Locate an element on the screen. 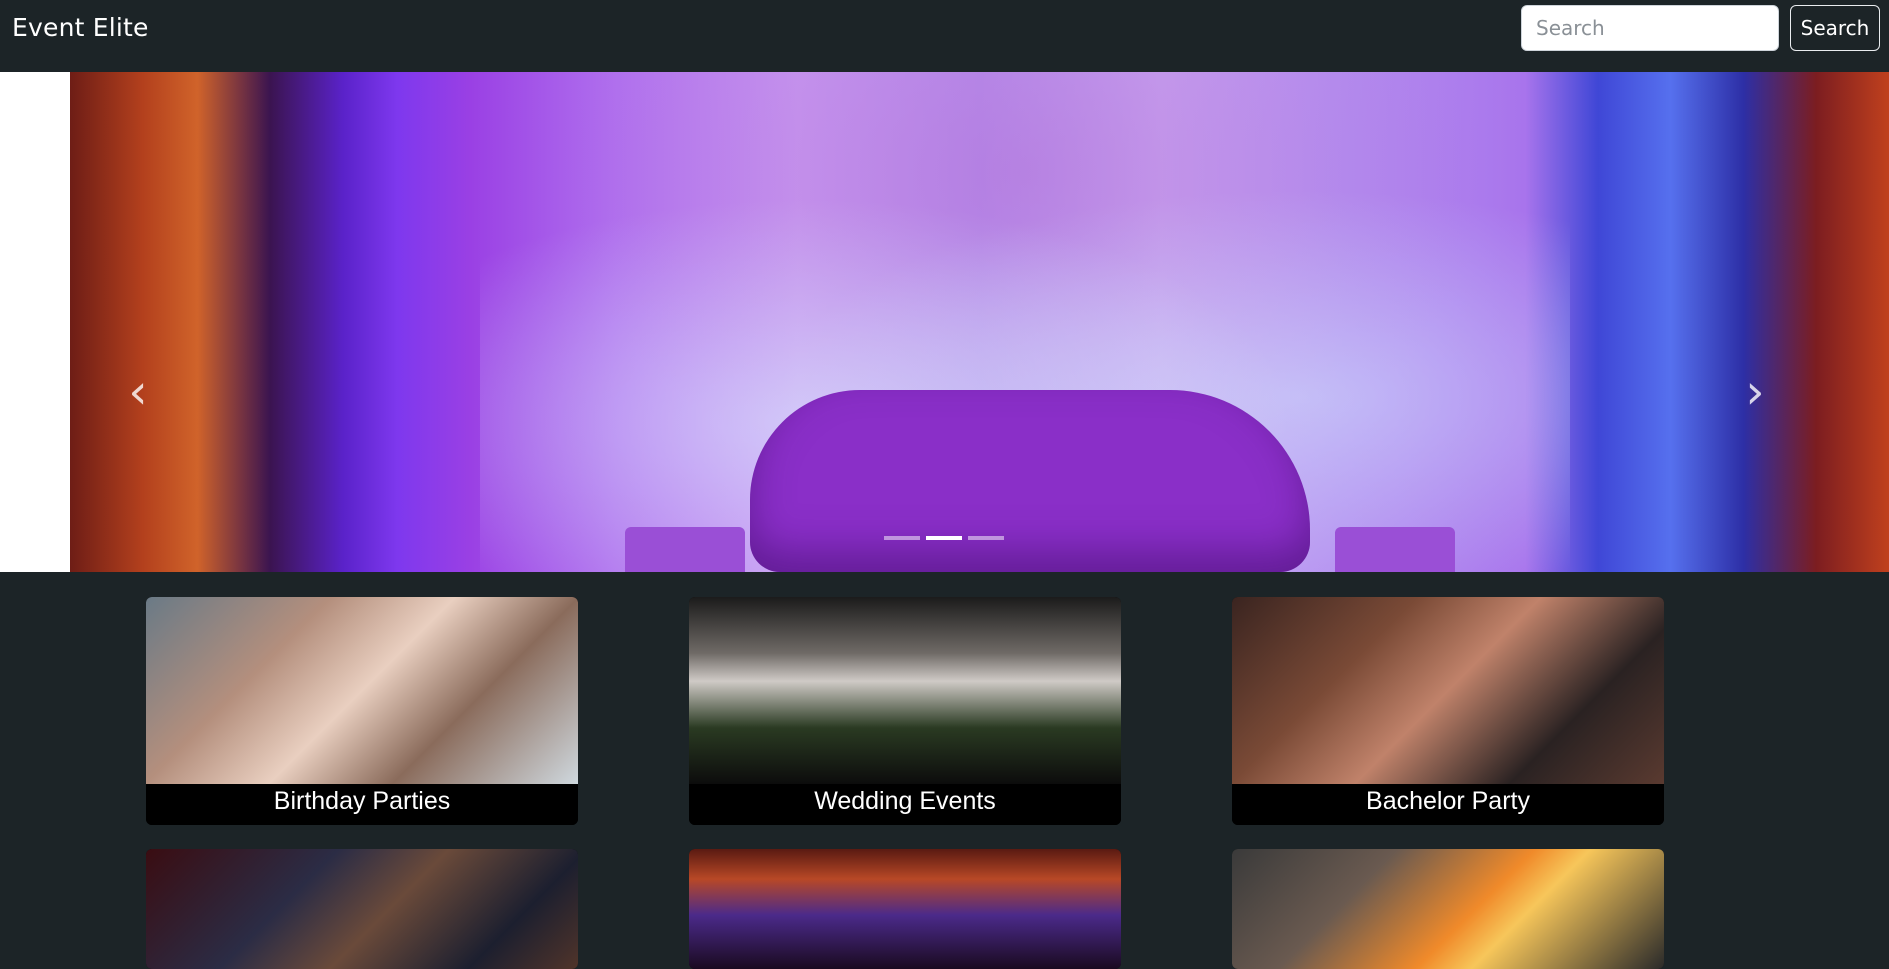 This screenshot has height=969, width=1889. chaise-lounge-sofa is located at coordinates (1030, 481).